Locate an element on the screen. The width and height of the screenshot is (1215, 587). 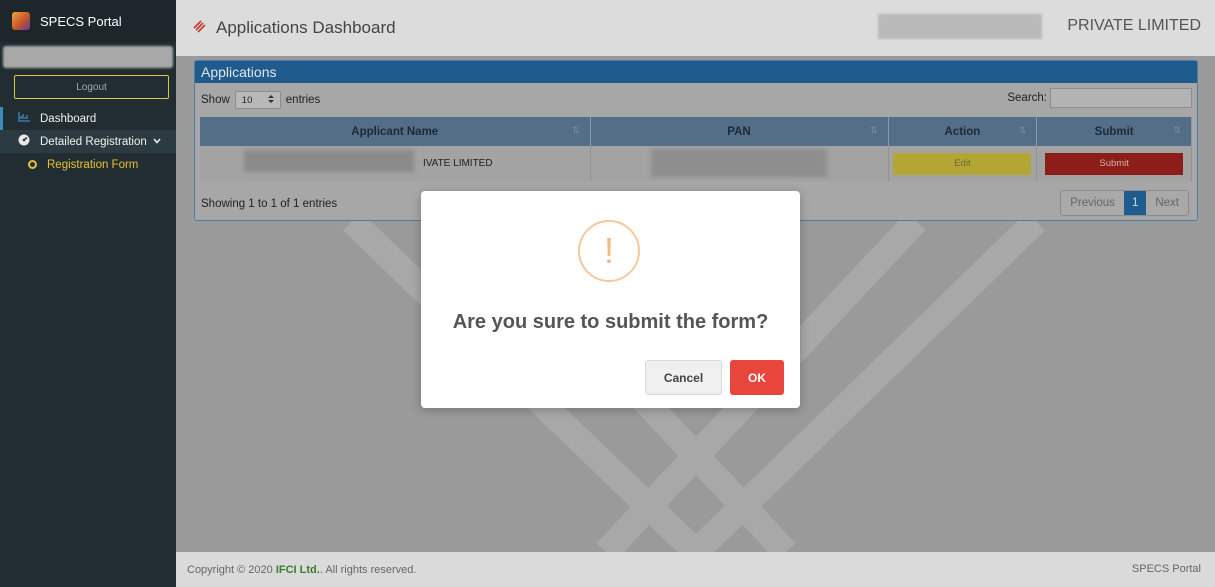
submit-cell: Submit is located at coordinates (1114, 163).